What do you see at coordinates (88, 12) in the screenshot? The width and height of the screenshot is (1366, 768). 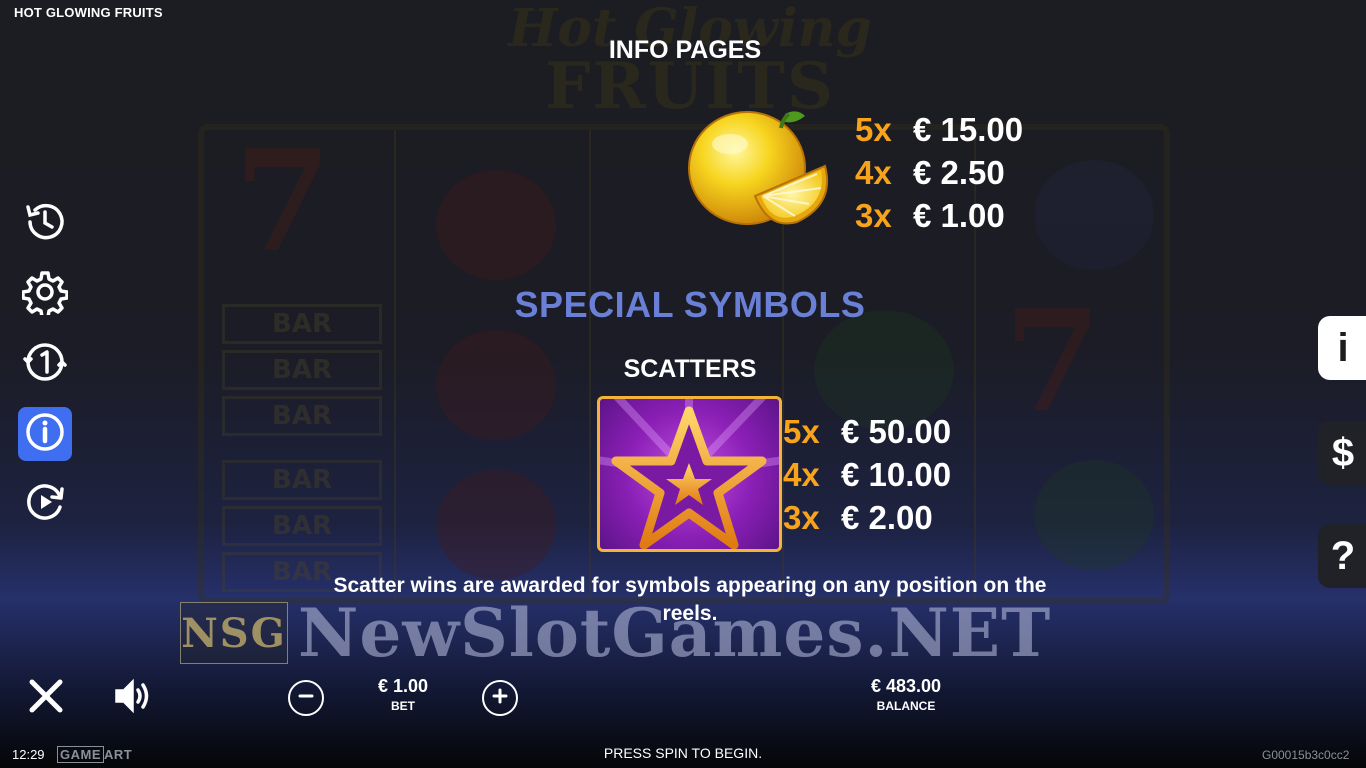 I see `game-title: HOT GLOWING FRUITS` at bounding box center [88, 12].